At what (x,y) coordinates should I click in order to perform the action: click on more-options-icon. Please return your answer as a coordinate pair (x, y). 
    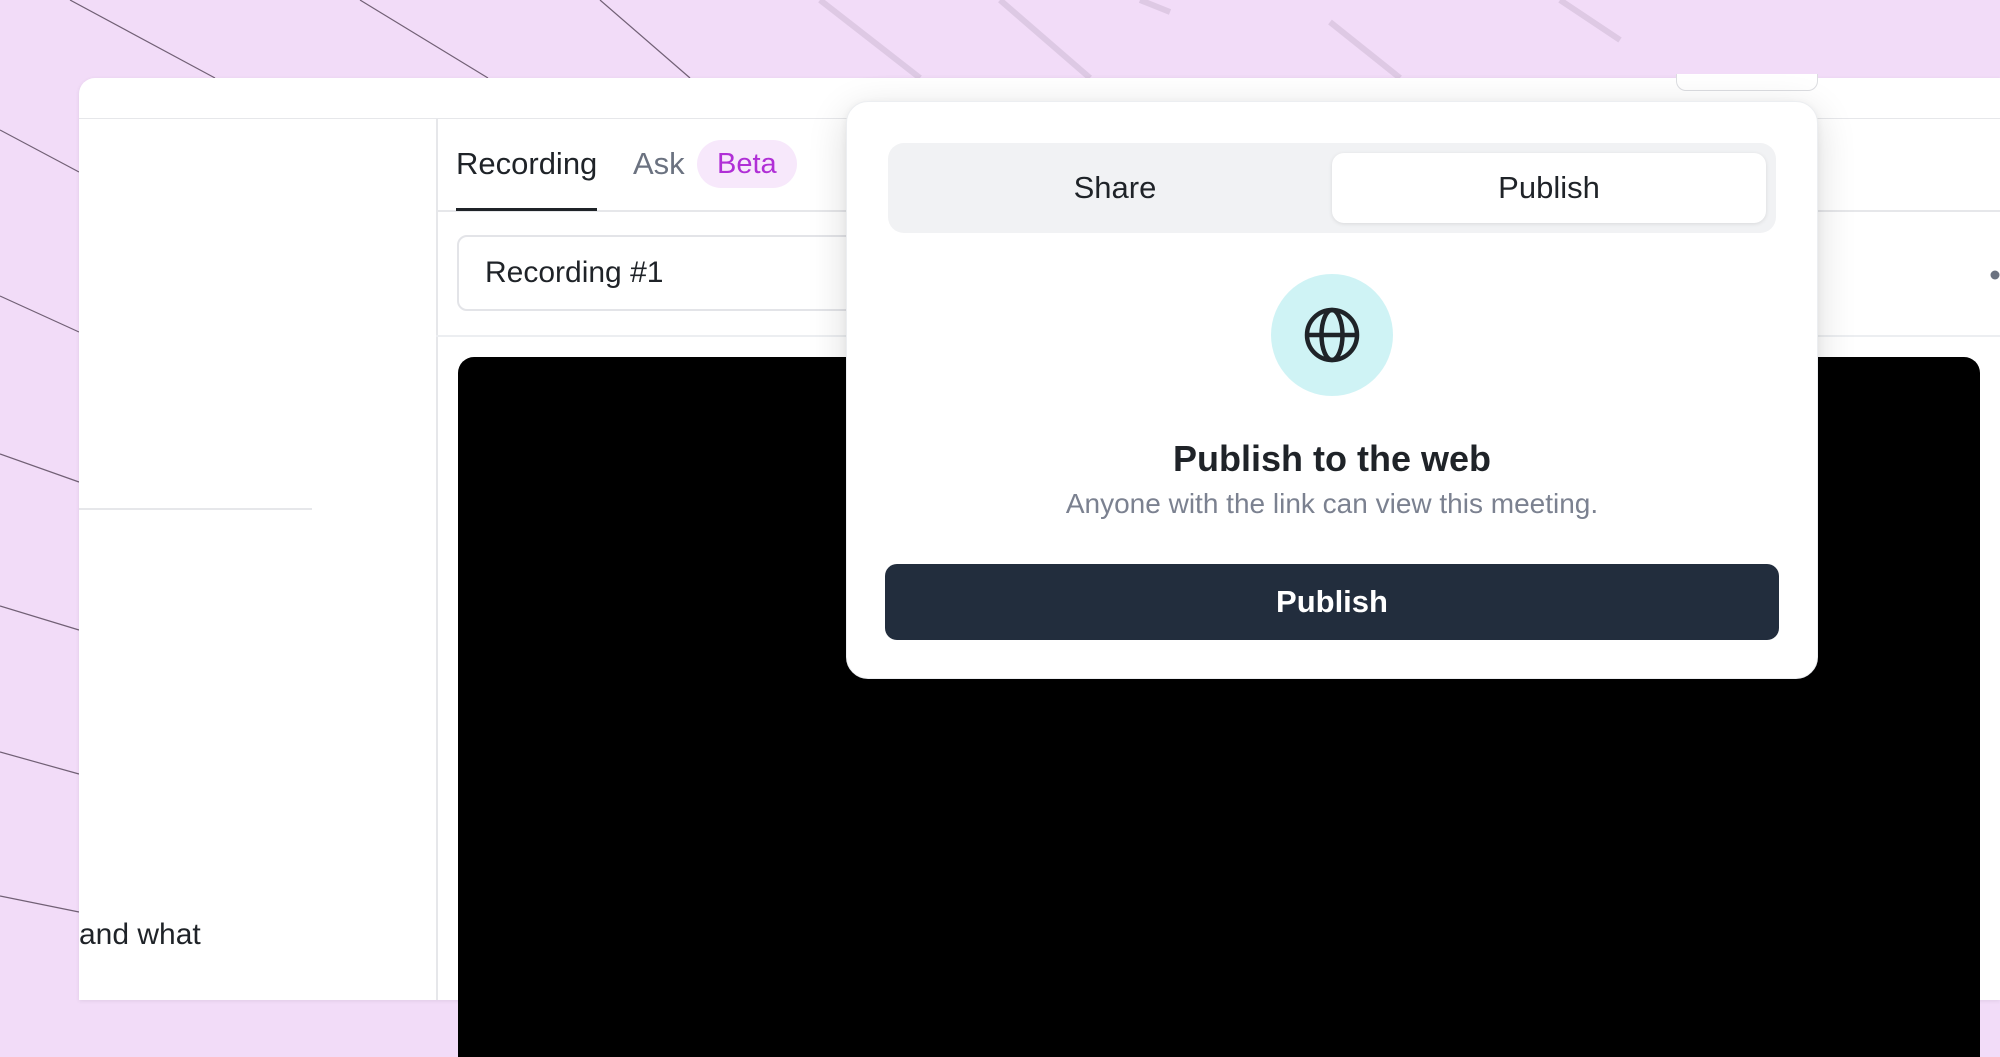
    Looking at the image, I should click on (1994, 275).